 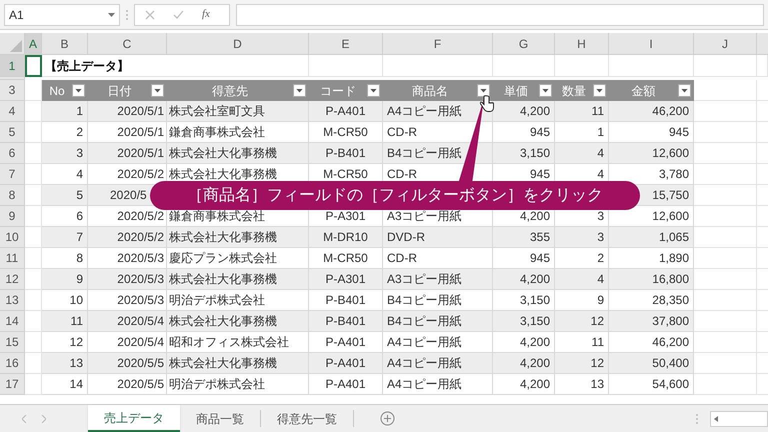 I want to click on table-cell: 46,200, so click(x=651, y=111).